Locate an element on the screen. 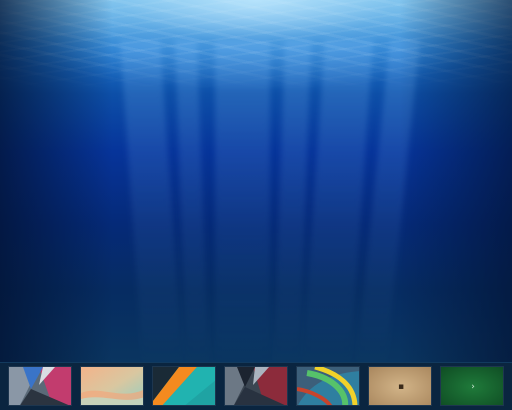  wallpaper-picker: ▪ › is located at coordinates (256, 386).